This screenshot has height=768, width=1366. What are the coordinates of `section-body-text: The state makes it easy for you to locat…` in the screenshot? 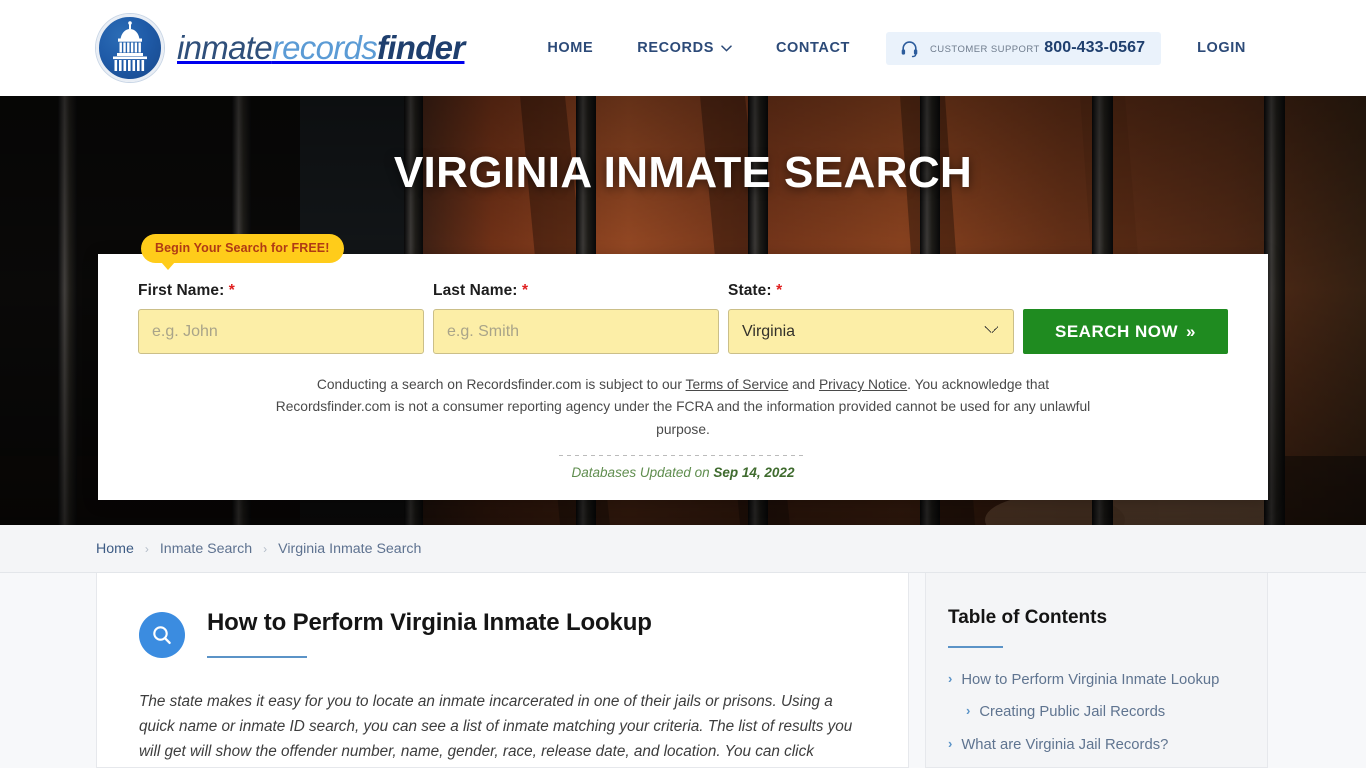 It's located at (496, 726).